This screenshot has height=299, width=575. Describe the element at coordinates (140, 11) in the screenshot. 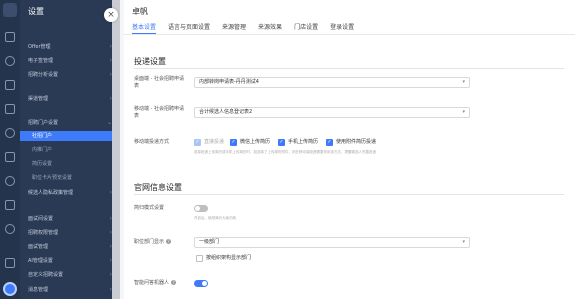

I see `page-title: 卓帆` at that location.